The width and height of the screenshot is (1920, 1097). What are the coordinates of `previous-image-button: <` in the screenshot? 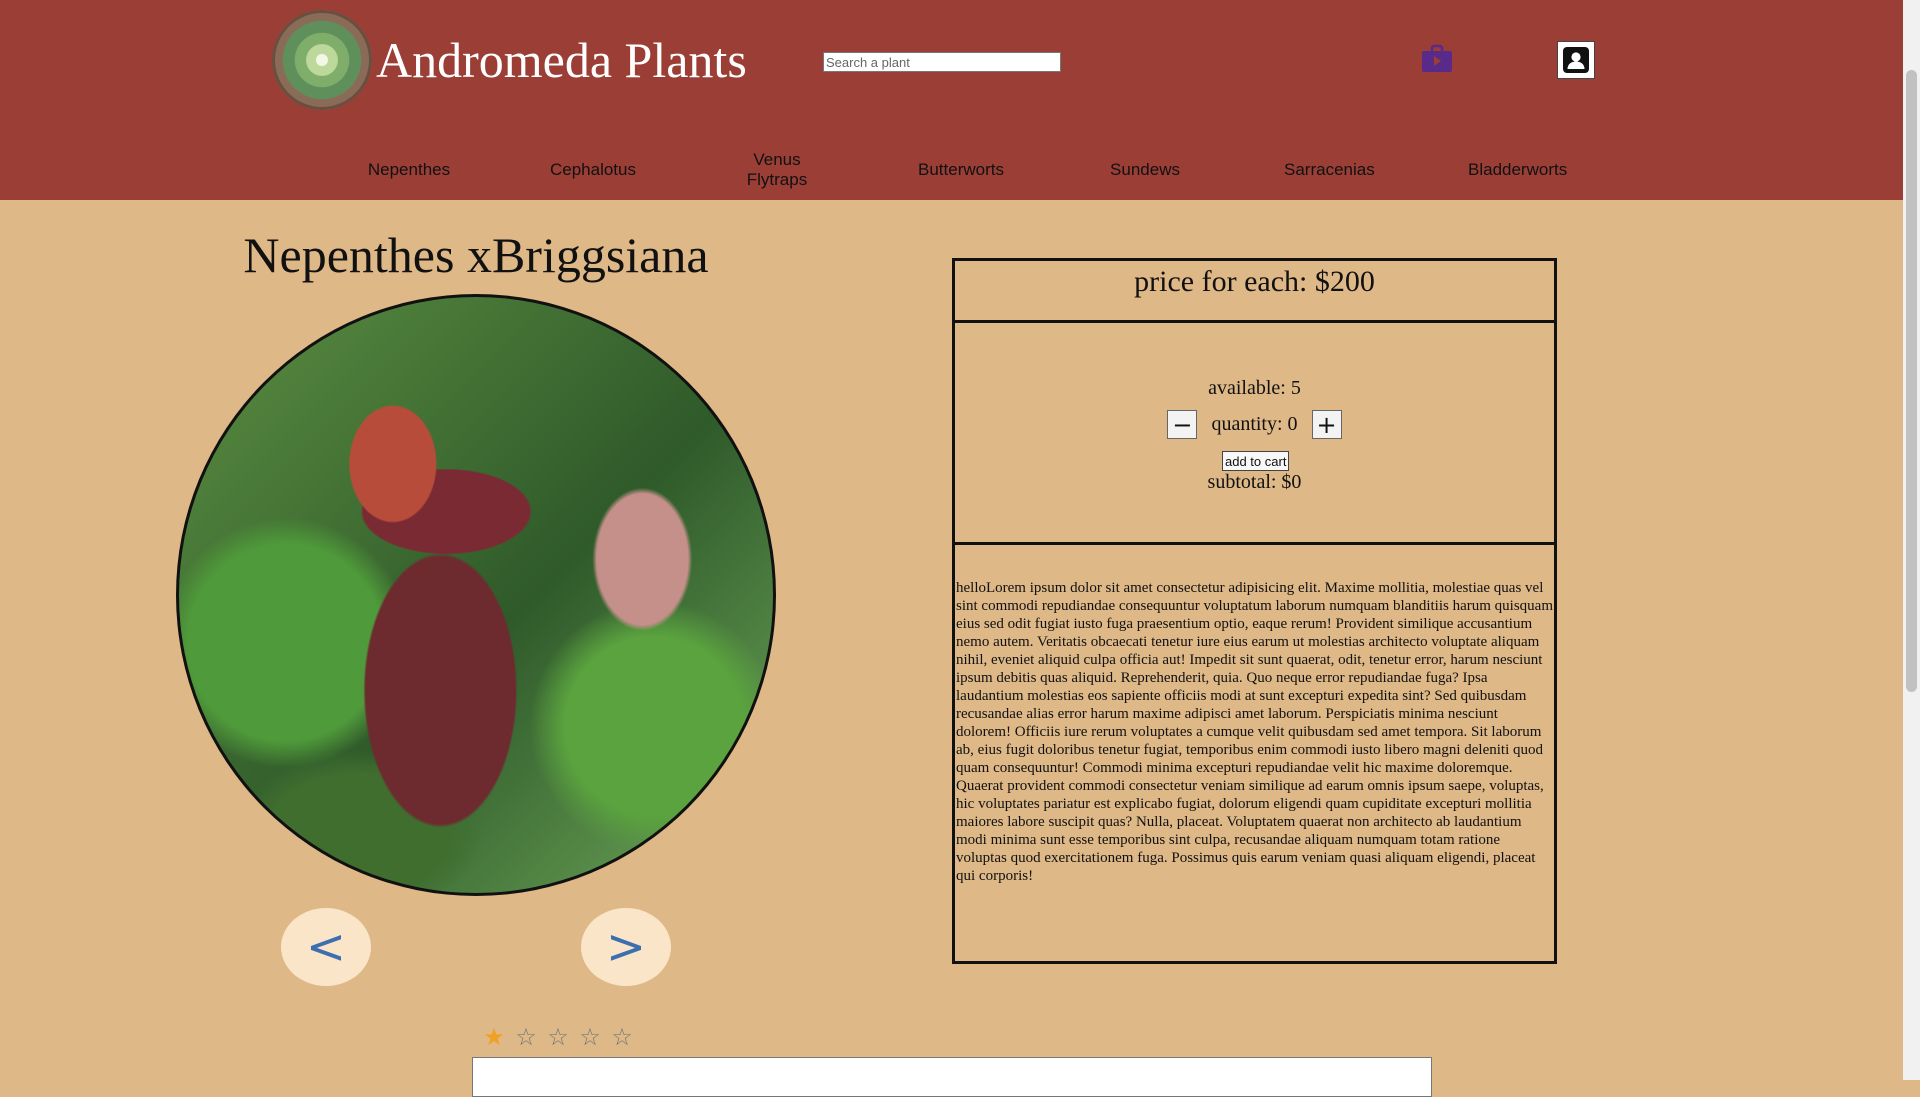 It's located at (326, 947).